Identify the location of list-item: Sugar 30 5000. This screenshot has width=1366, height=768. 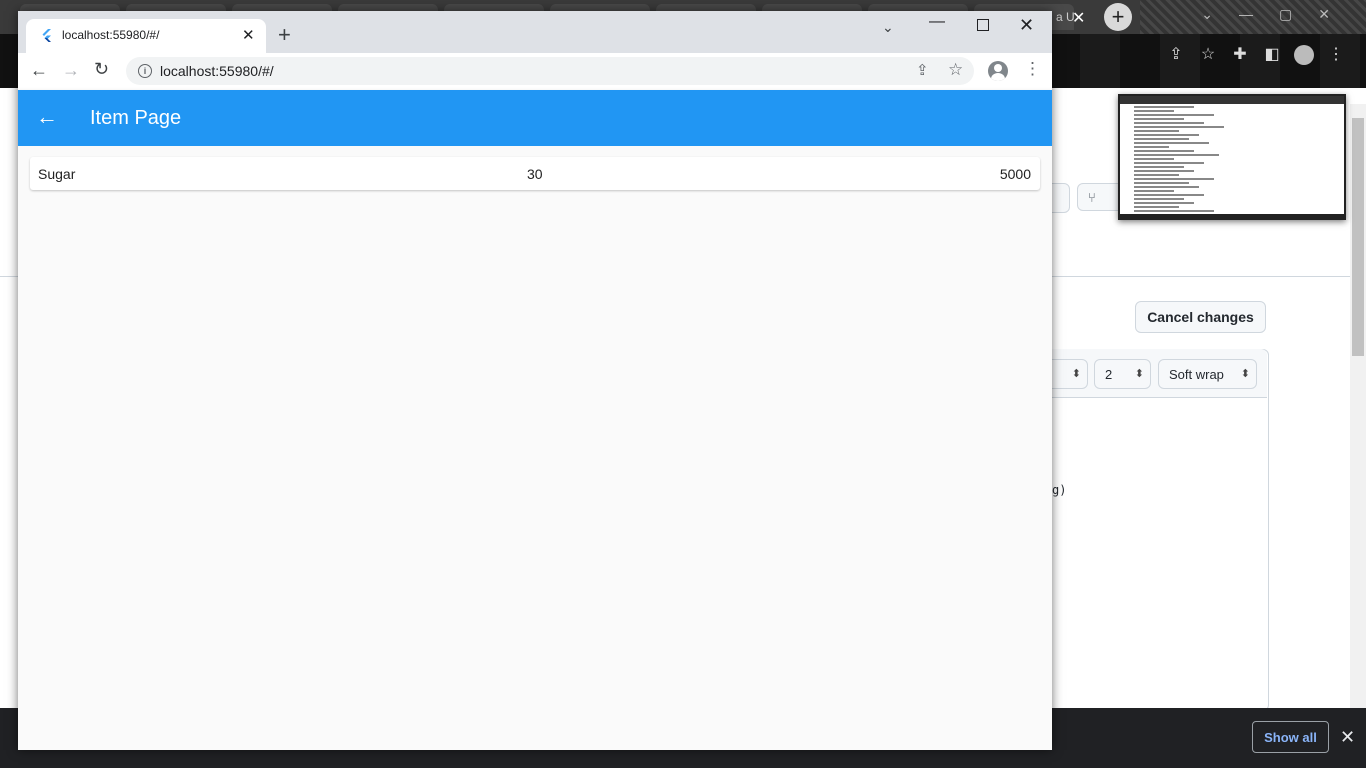
(535, 173).